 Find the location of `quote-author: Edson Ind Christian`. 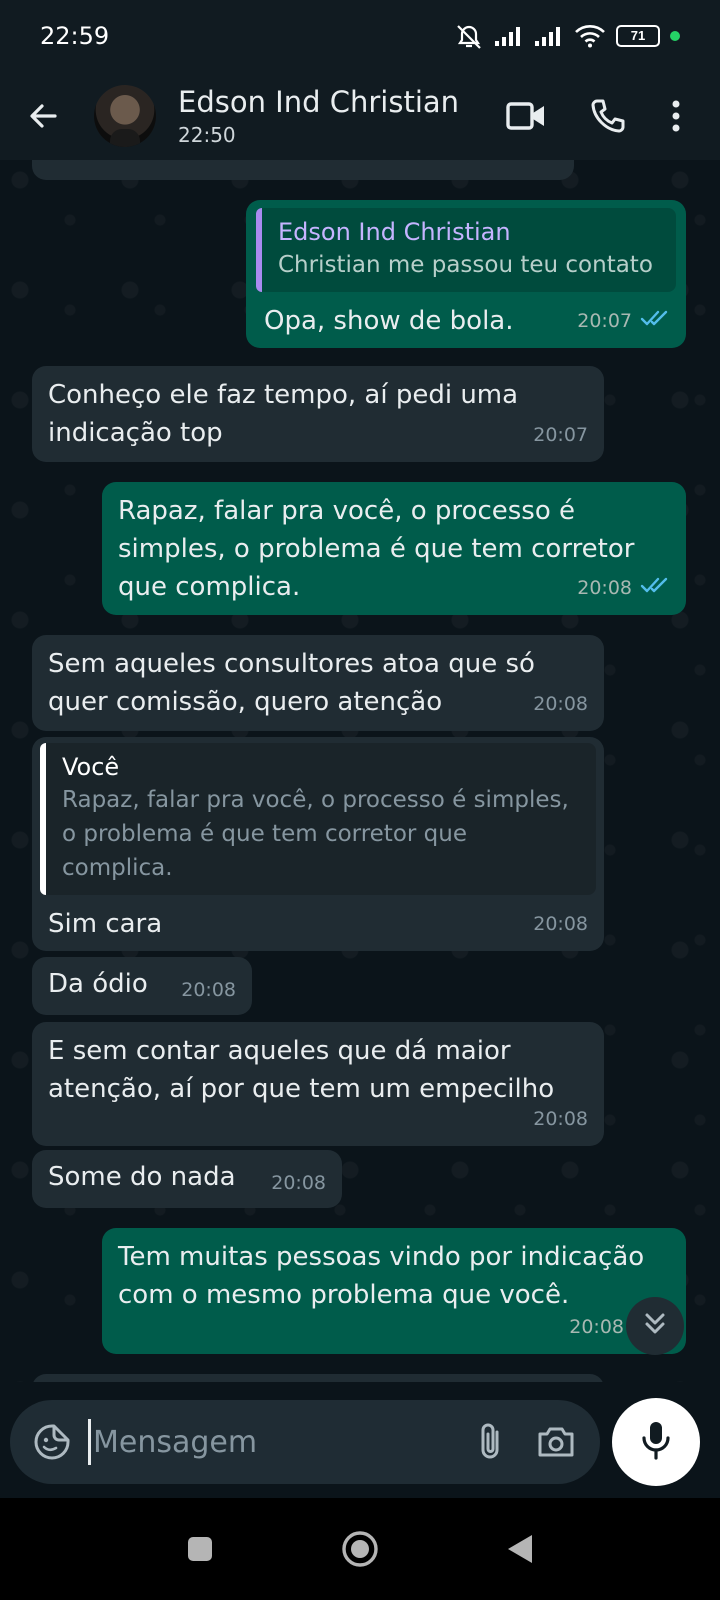

quote-author: Edson Ind Christian is located at coordinates (394, 232).